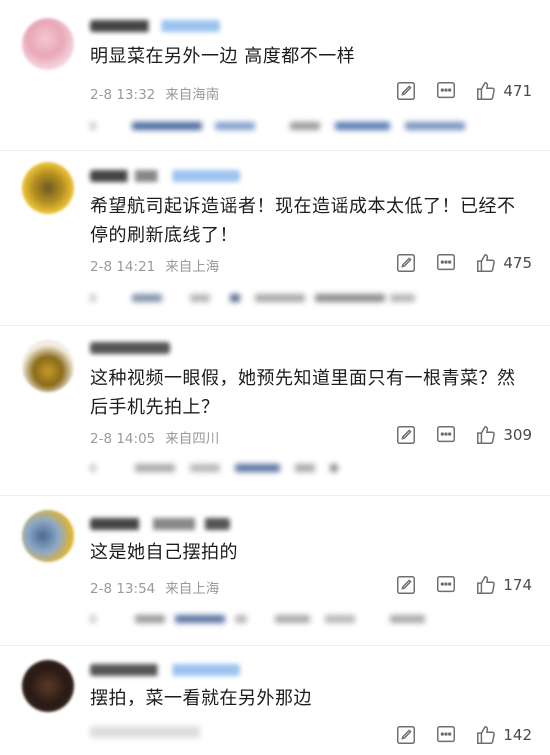 This screenshot has height=755, width=550. What do you see at coordinates (463, 735) in the screenshot?
I see `comment-actions: 142` at bounding box center [463, 735].